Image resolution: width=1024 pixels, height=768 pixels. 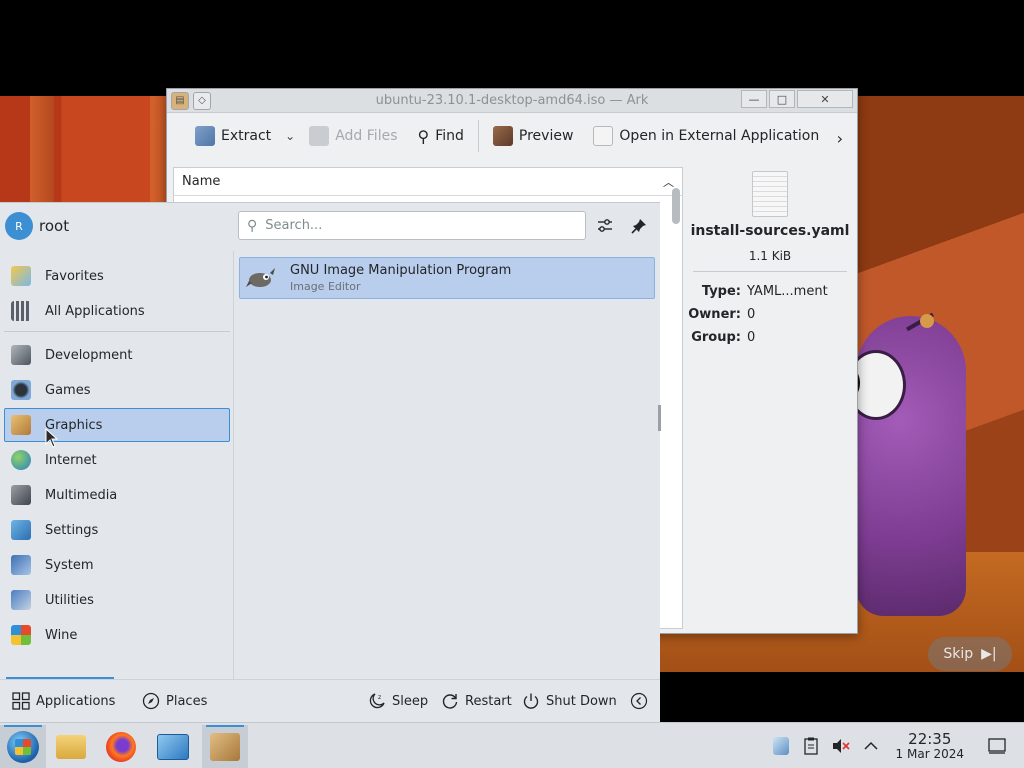 What do you see at coordinates (61, 635) in the screenshot?
I see `category-label: Wine` at bounding box center [61, 635].